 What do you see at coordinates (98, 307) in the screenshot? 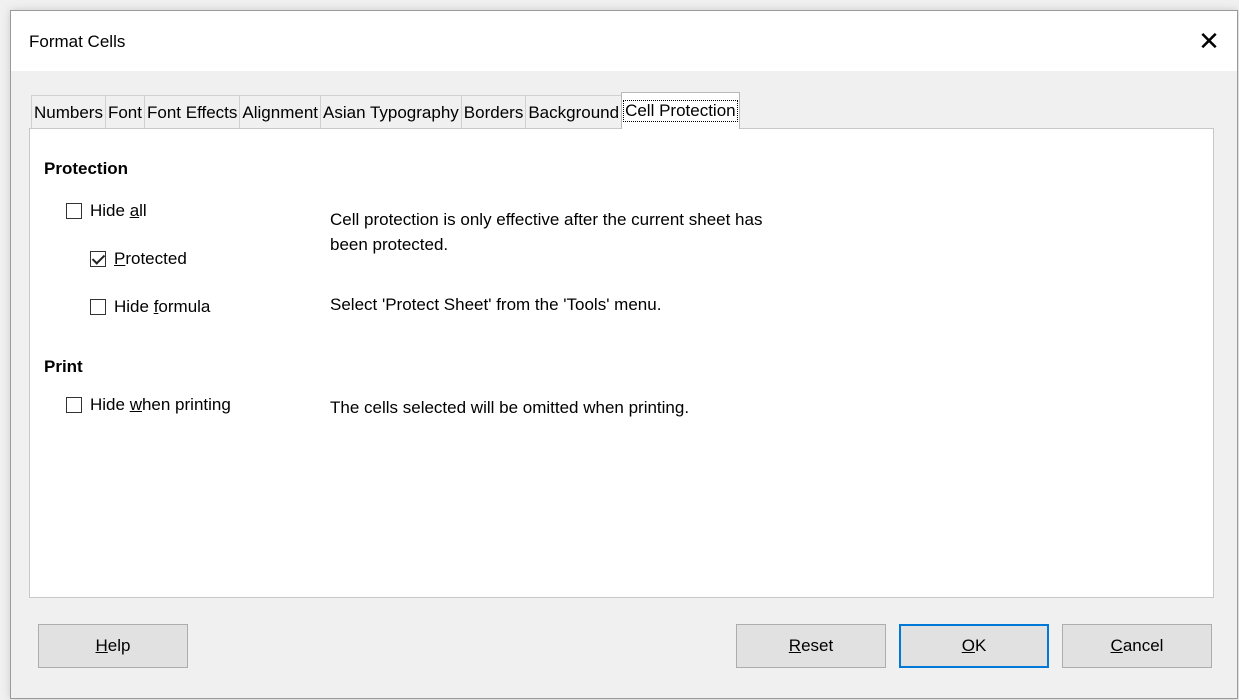
I see `hide-formula-box` at bounding box center [98, 307].